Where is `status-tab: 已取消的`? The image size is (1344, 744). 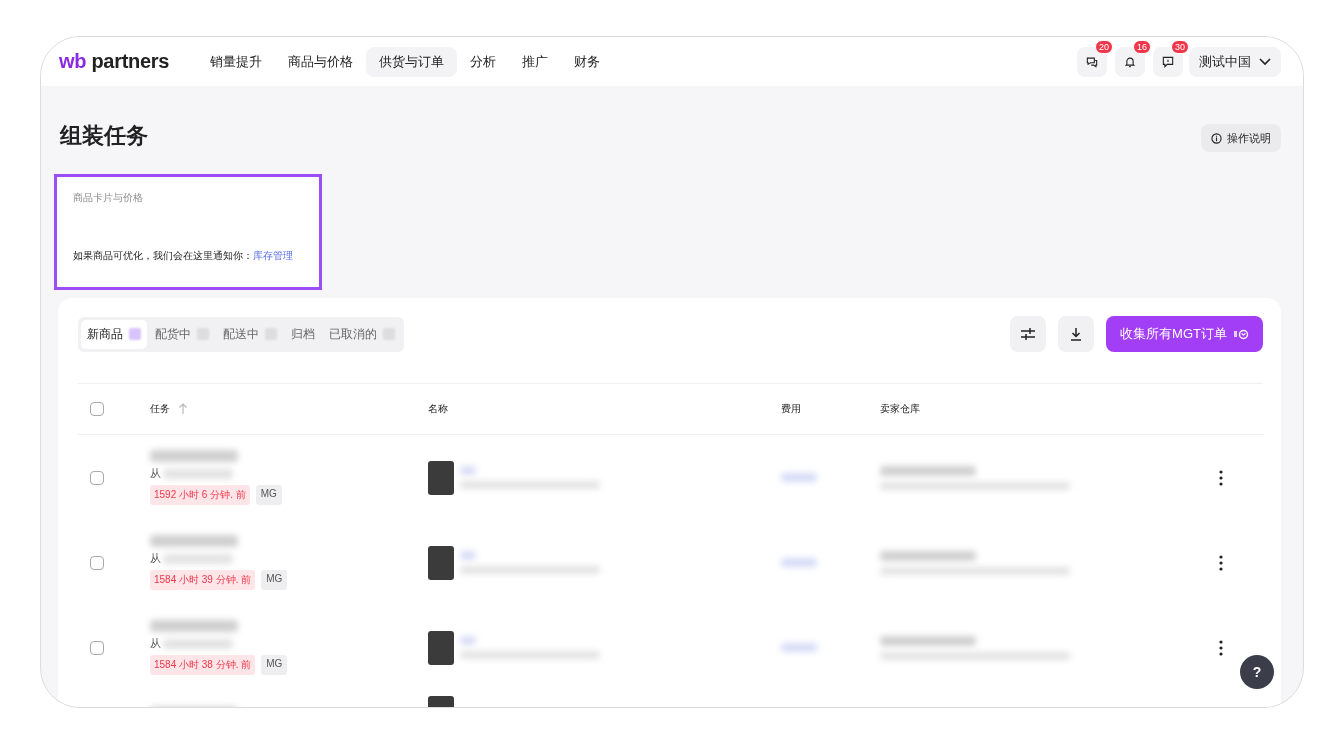 status-tab: 已取消的 is located at coordinates (362, 334).